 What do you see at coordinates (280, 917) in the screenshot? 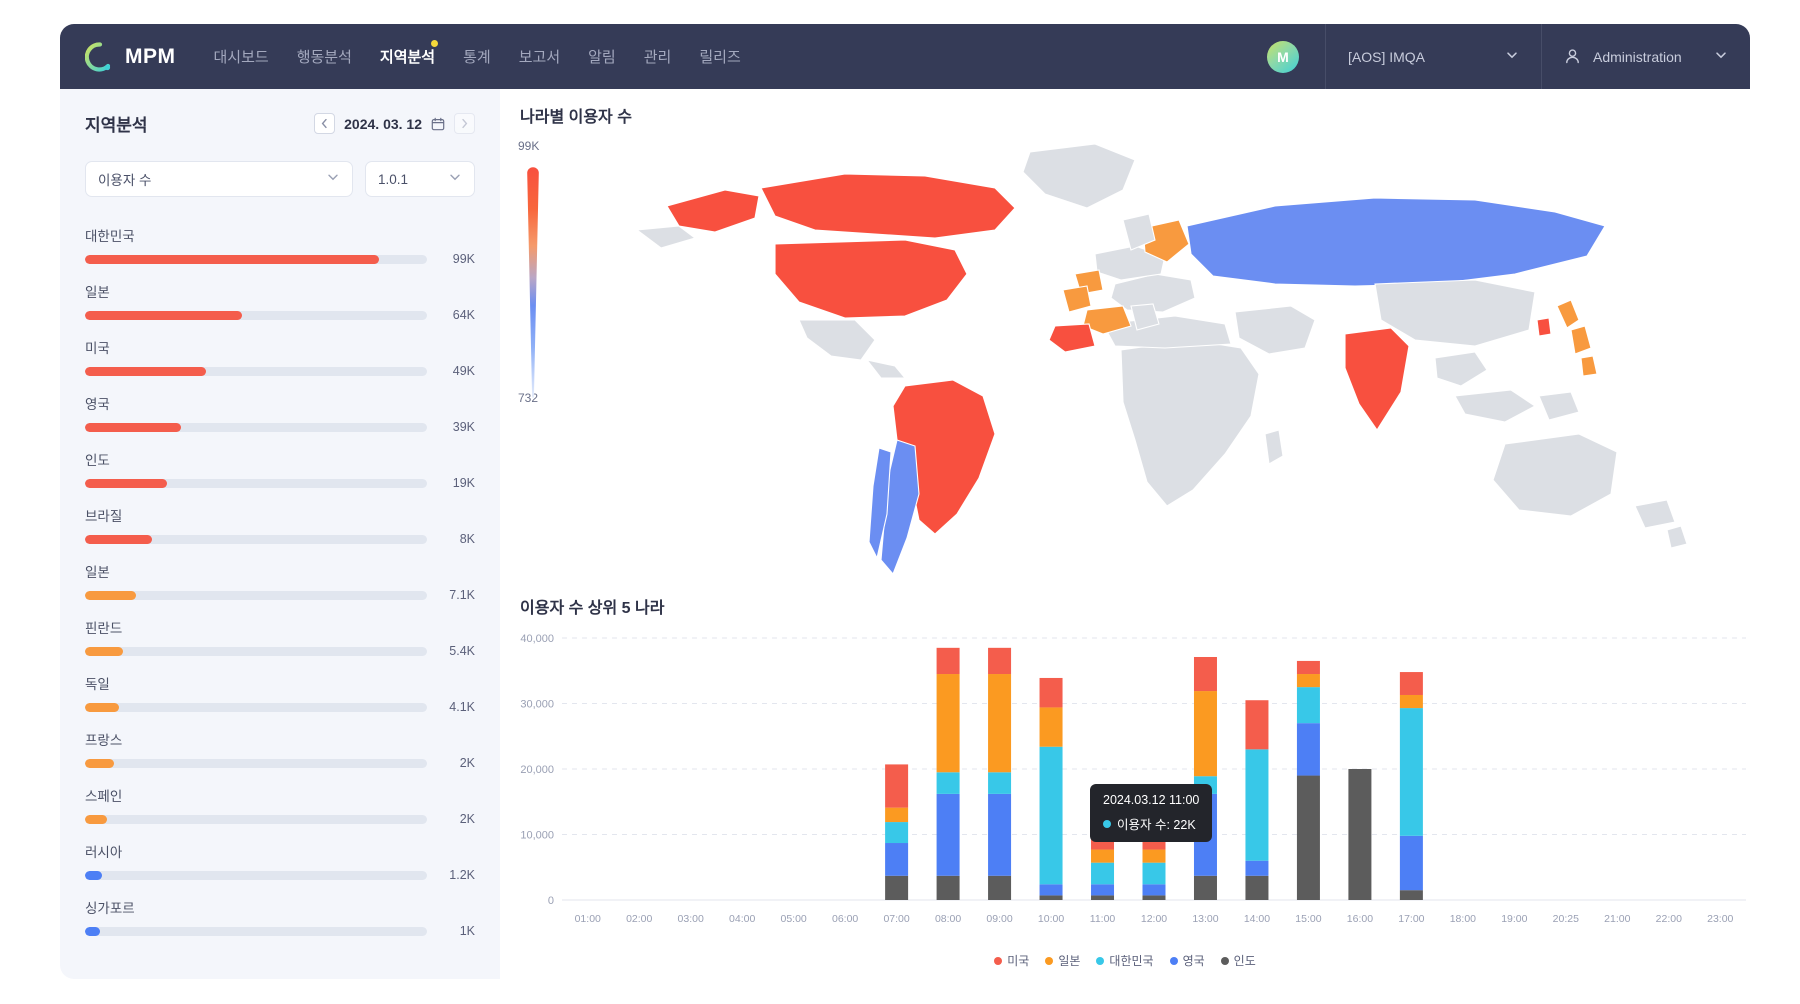
I see `country-row: 싱가포르 1K` at bounding box center [280, 917].